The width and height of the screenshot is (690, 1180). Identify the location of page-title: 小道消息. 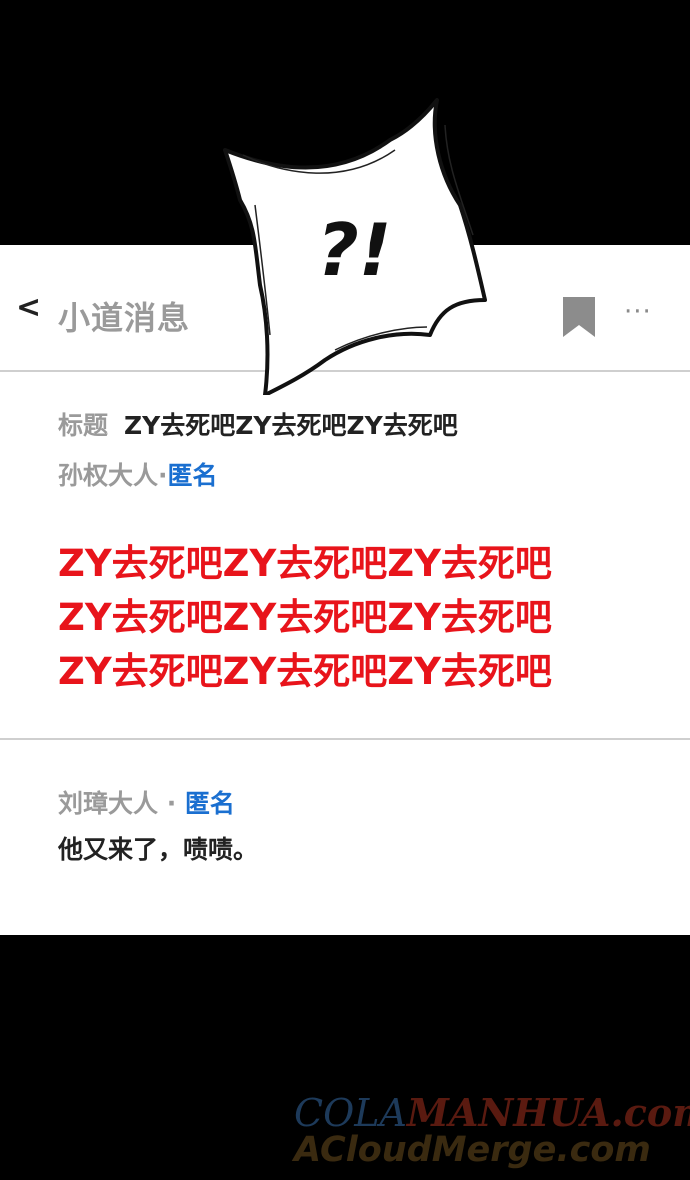
(124, 318).